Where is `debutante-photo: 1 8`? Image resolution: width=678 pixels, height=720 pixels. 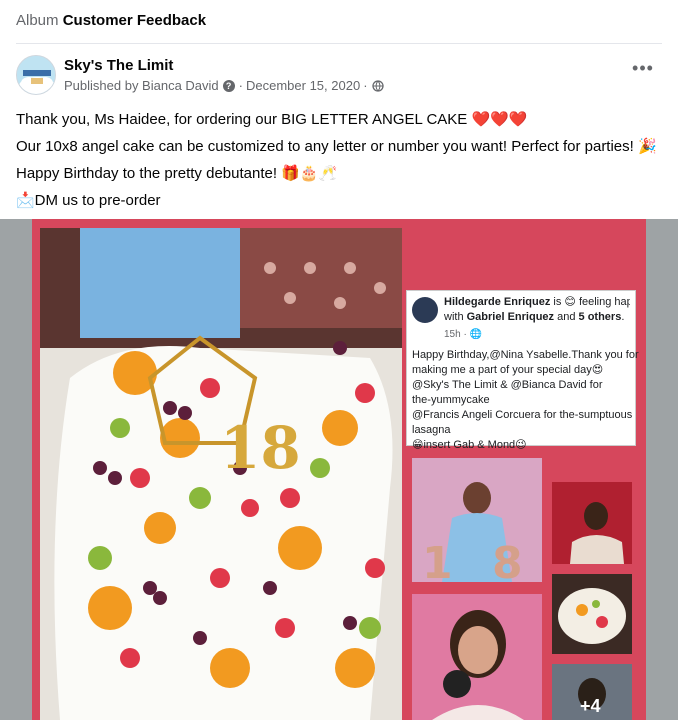
debutante-photo: 1 8 is located at coordinates (477, 520).